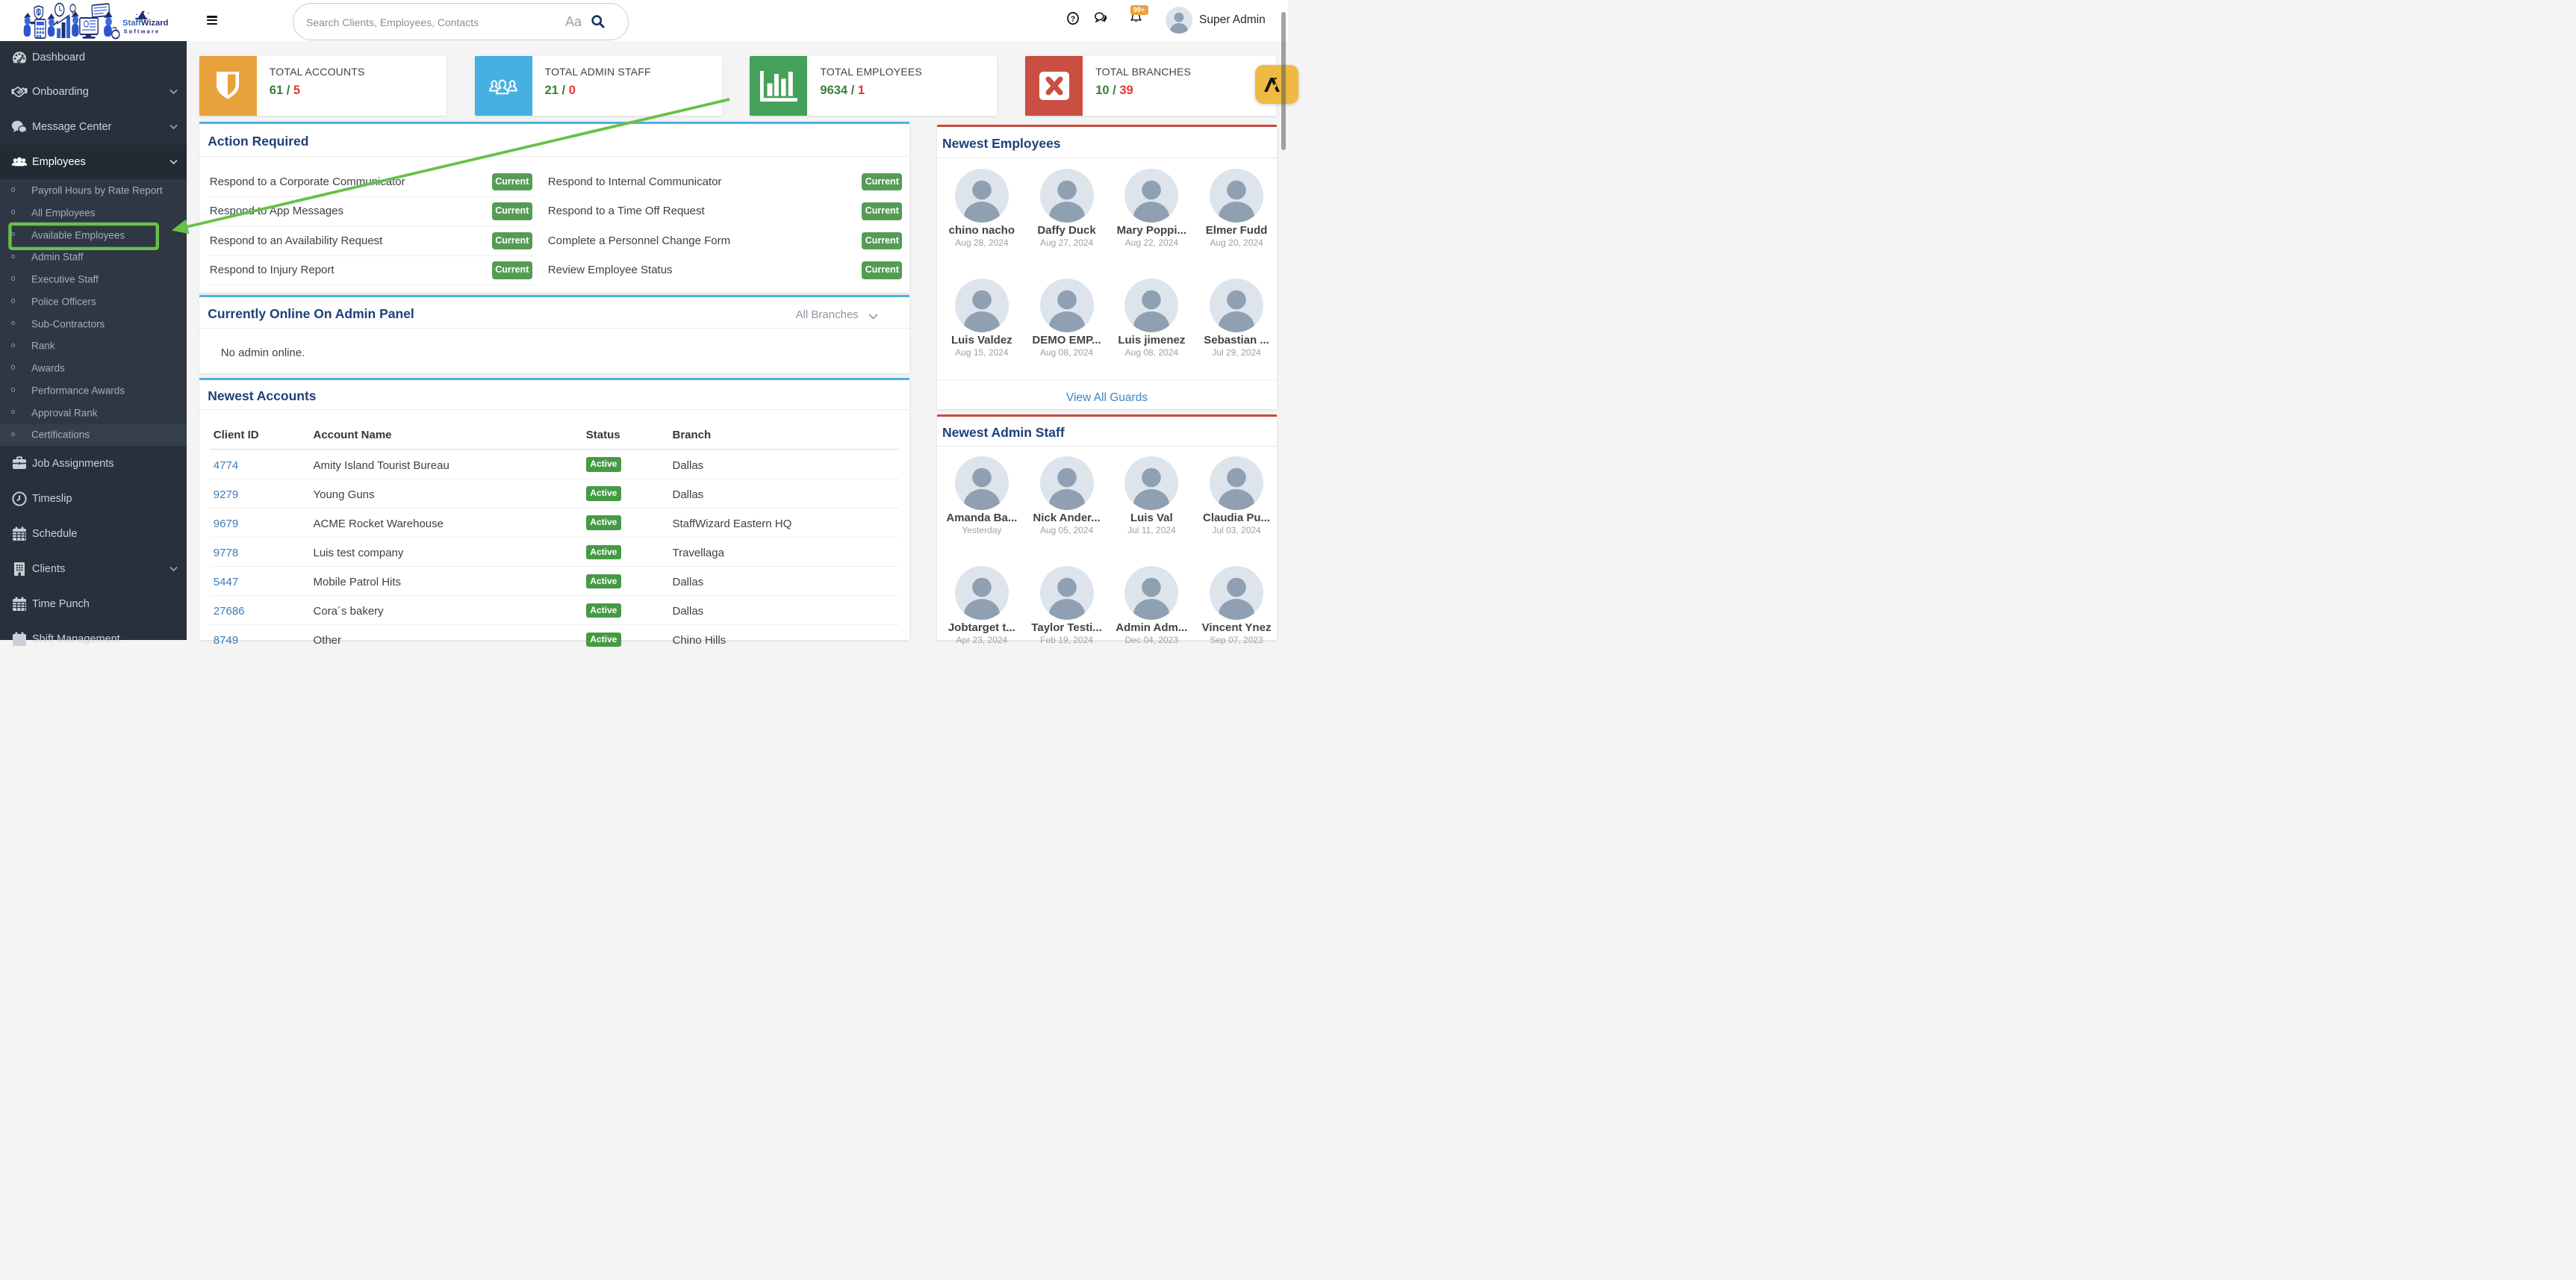 This screenshot has height=1280, width=2576. Describe the element at coordinates (142, 31) in the screenshot. I see `svg-text: Software` at that location.